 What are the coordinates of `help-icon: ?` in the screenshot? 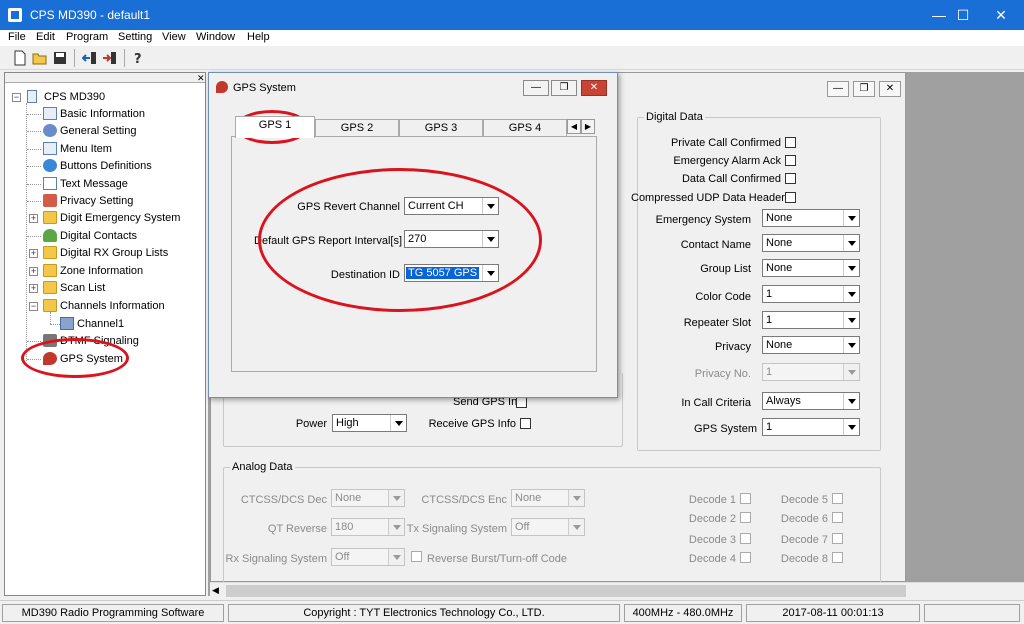 It's located at (138, 58).